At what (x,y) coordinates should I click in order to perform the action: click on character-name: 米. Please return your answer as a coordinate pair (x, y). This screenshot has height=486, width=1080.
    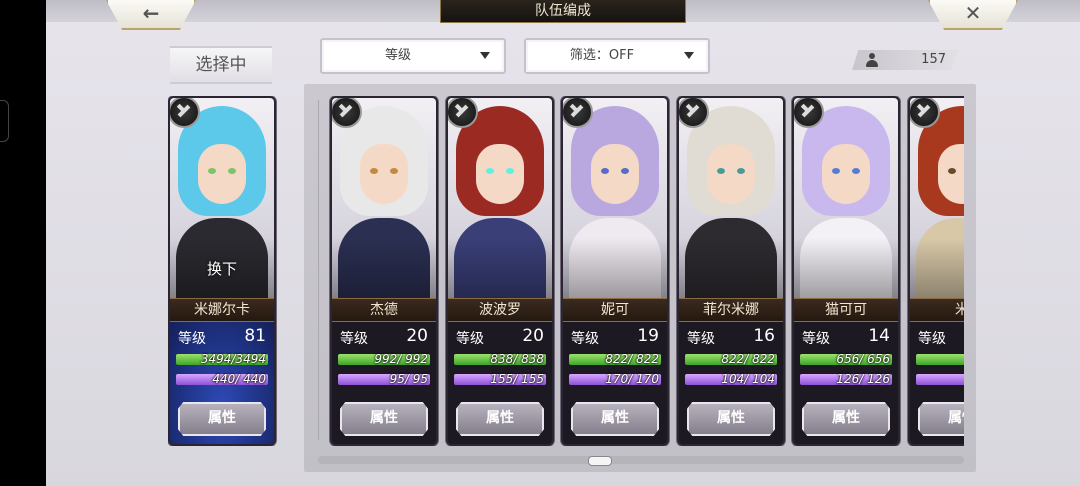
    Looking at the image, I should click on (937, 310).